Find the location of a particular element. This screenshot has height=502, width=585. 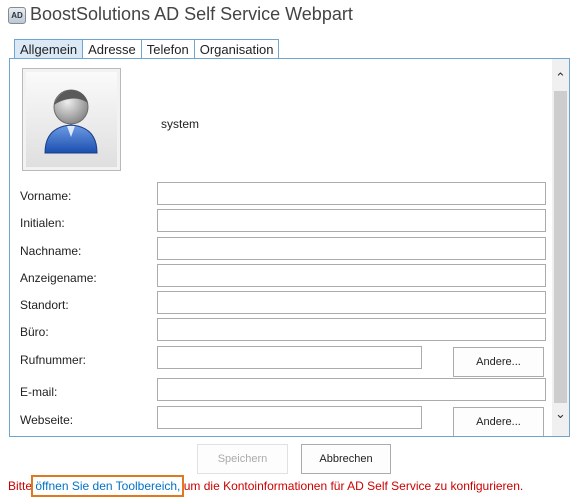

user-photo is located at coordinates (71, 119).